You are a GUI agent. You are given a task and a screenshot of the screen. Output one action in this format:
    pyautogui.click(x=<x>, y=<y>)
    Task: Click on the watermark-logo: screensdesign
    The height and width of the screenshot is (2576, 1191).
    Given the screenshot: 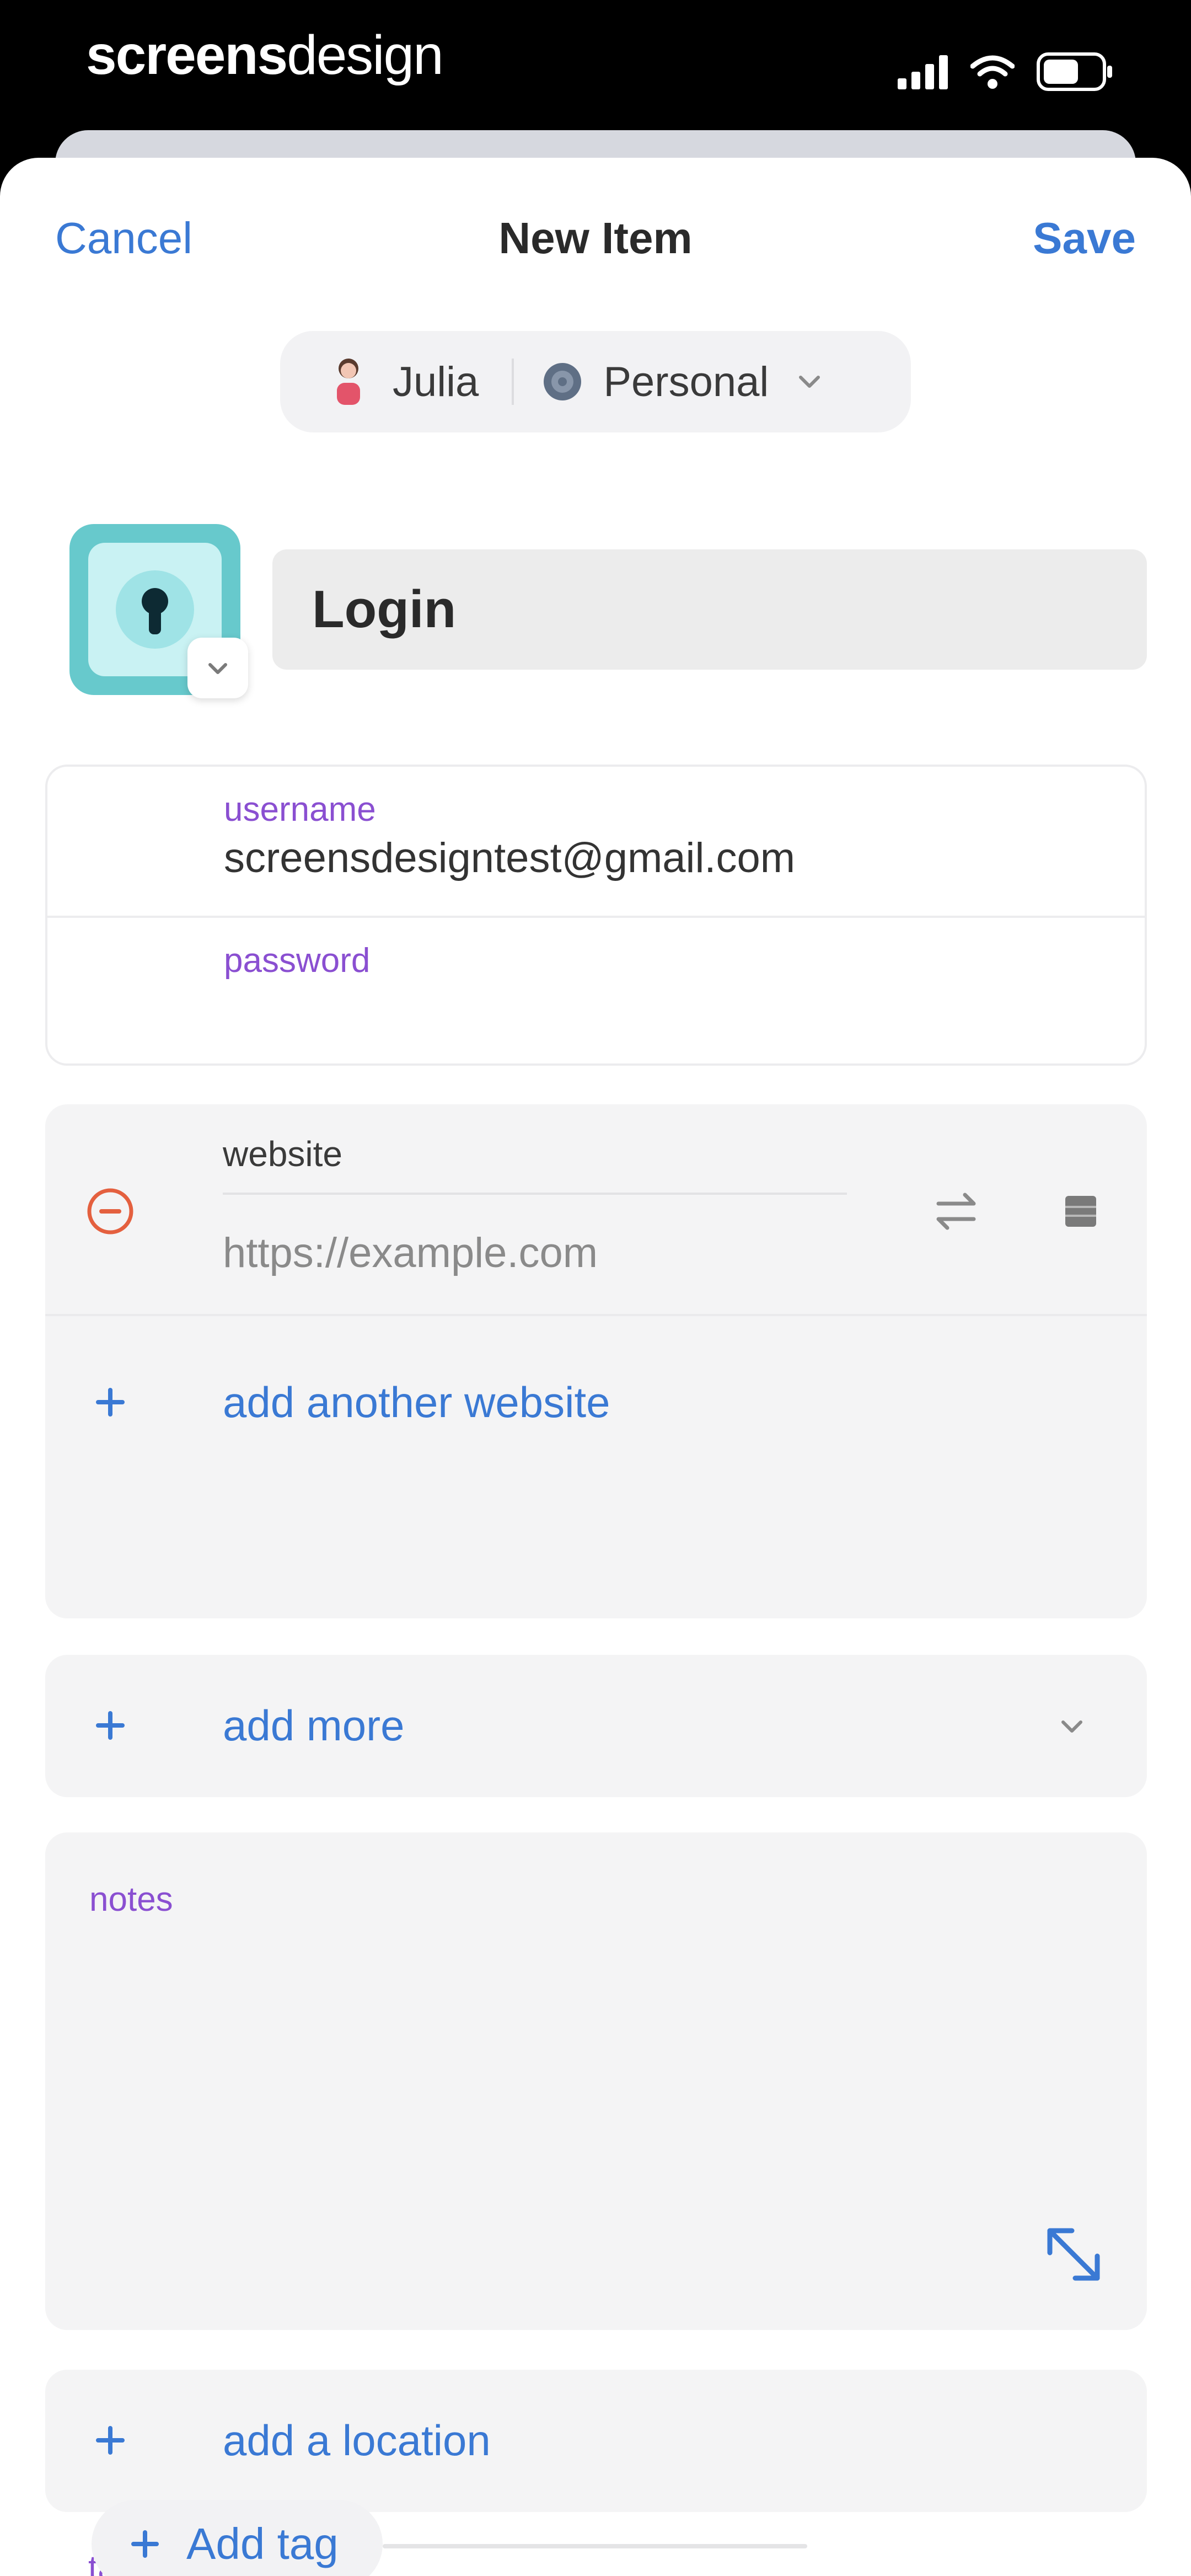 What is the action you would take?
    pyautogui.click(x=265, y=55)
    